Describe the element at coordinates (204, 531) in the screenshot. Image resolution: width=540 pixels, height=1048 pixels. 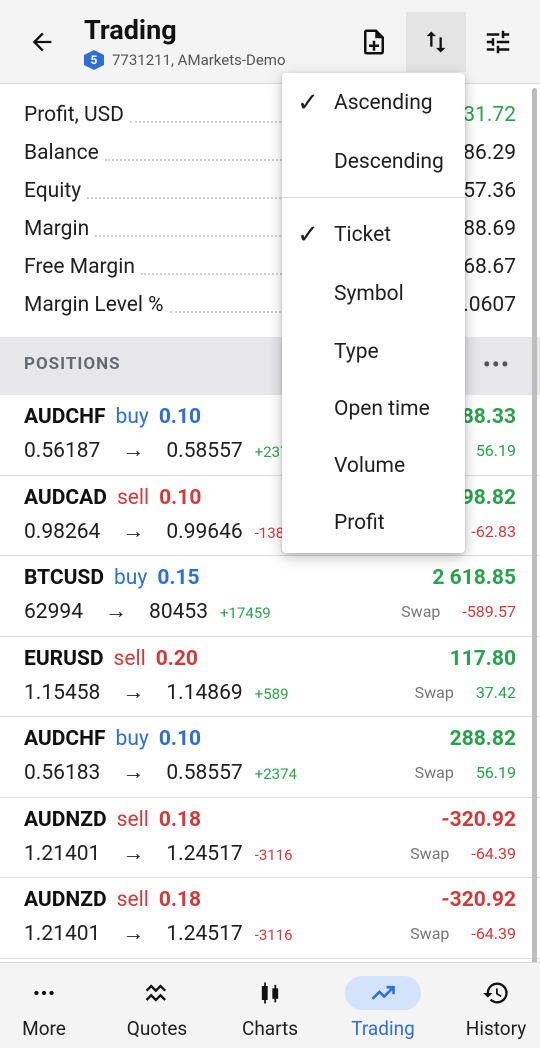
I see `current-price: 0.99646` at that location.